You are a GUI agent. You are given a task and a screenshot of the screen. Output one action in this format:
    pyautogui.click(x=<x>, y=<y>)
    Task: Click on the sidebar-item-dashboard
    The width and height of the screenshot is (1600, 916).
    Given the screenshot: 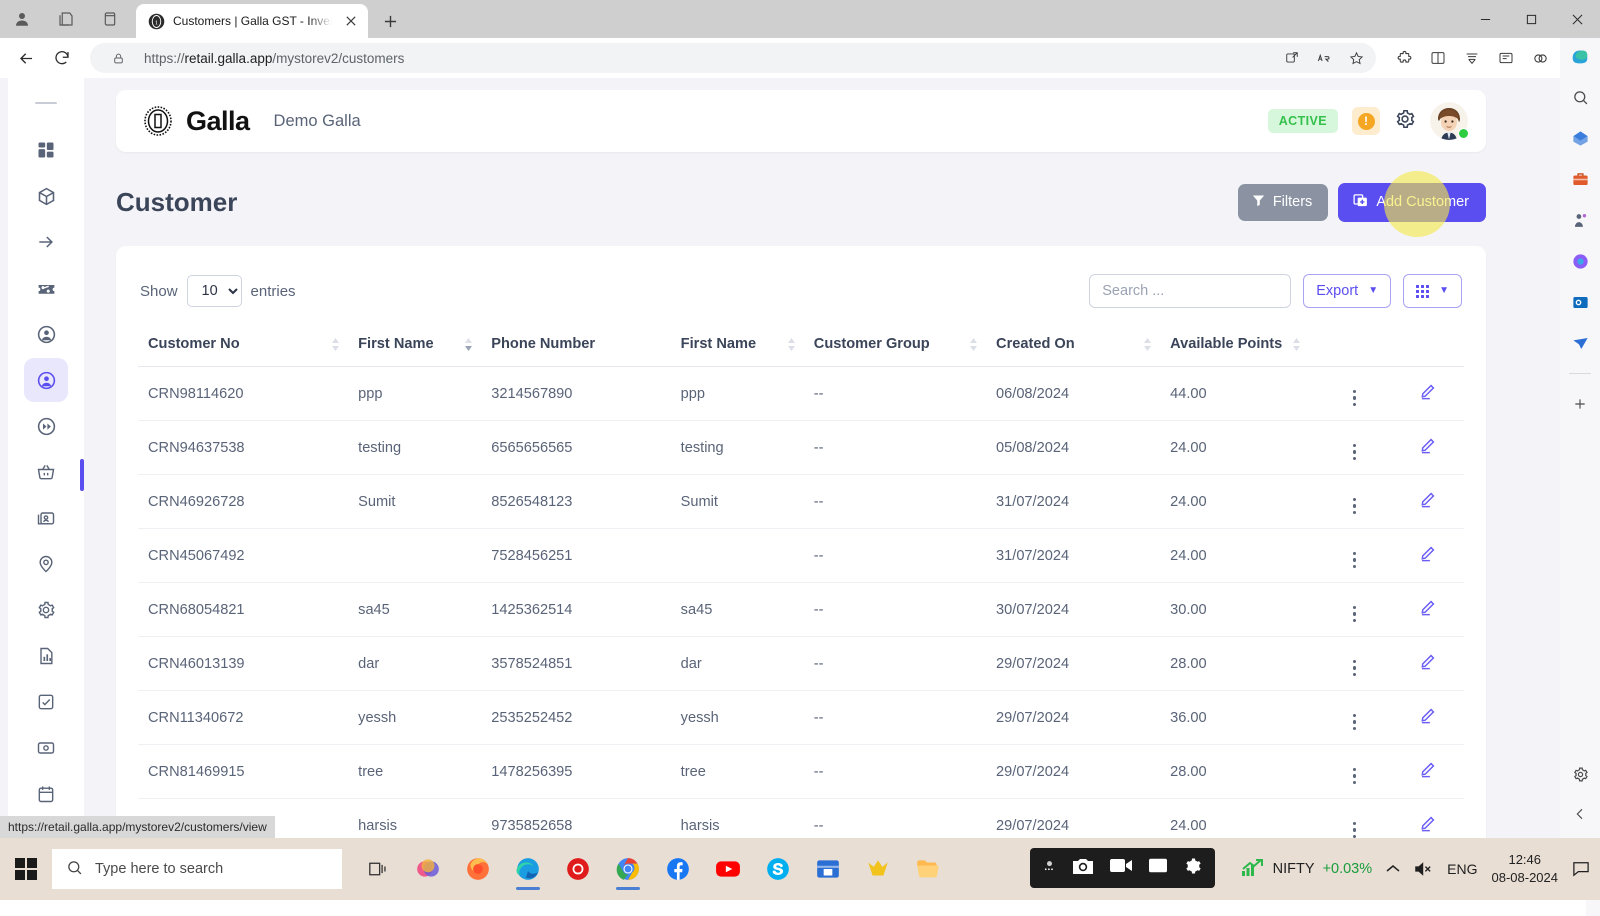 What is the action you would take?
    pyautogui.click(x=46, y=150)
    